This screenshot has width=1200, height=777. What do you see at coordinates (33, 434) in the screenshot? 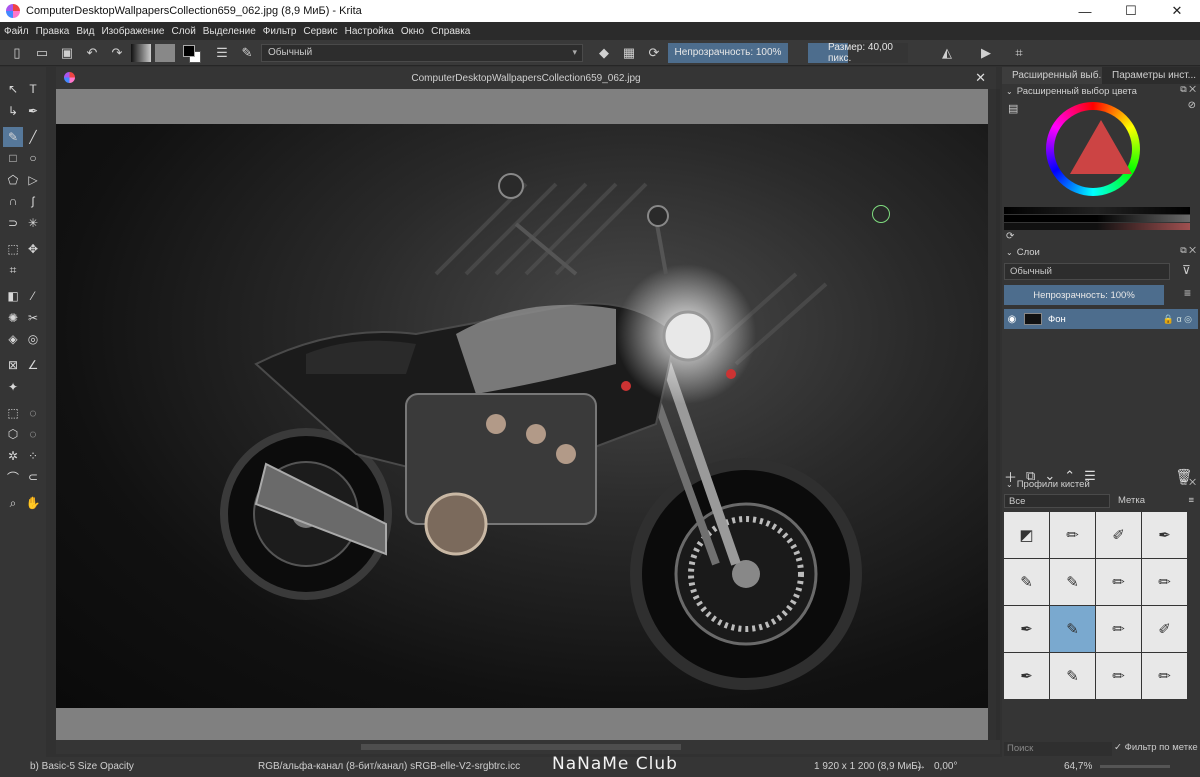
I see `freehand-select-tool-icon: ◌` at bounding box center [33, 434].